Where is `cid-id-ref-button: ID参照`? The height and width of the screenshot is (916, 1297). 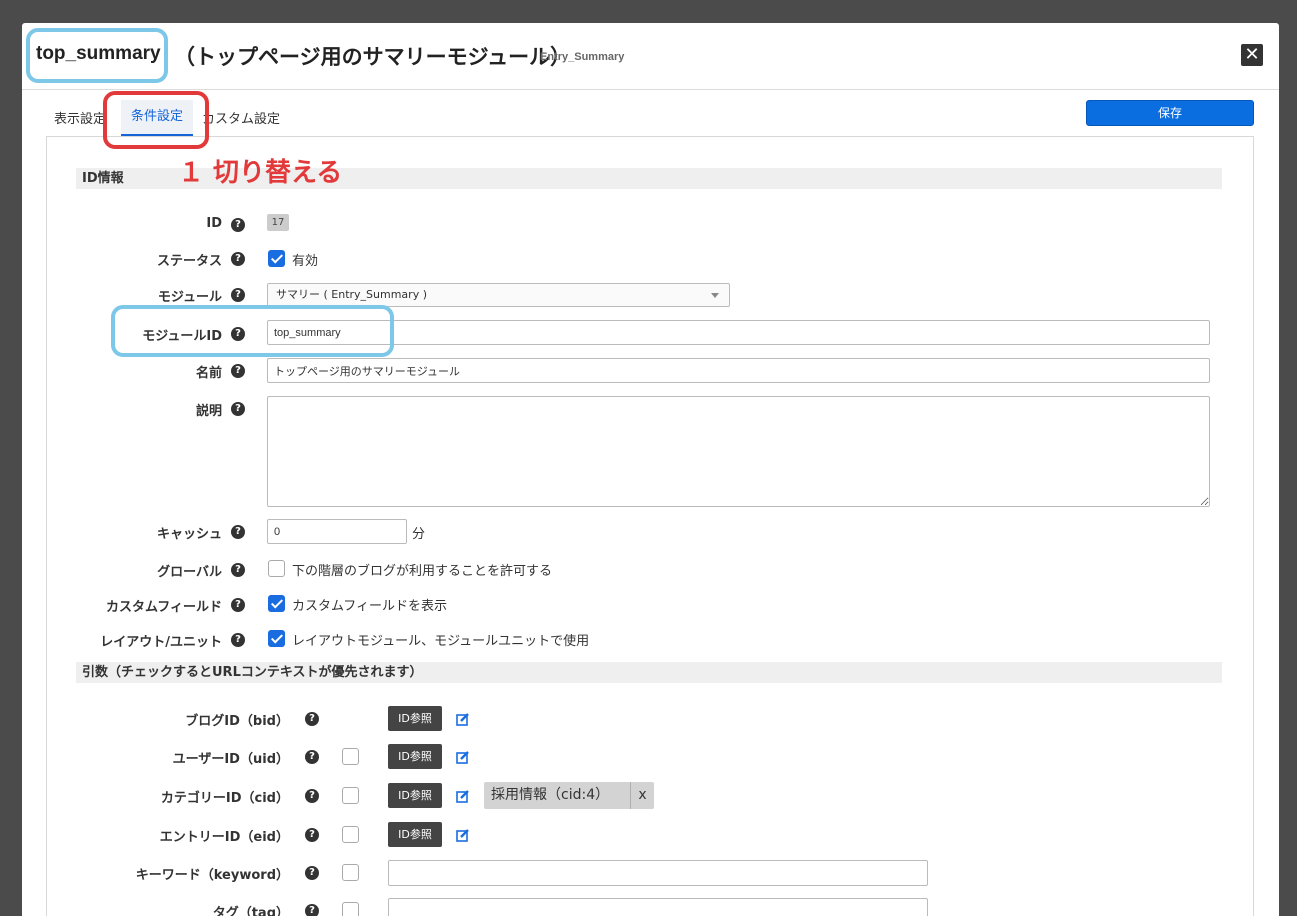 cid-id-ref-button: ID参照 is located at coordinates (415, 795).